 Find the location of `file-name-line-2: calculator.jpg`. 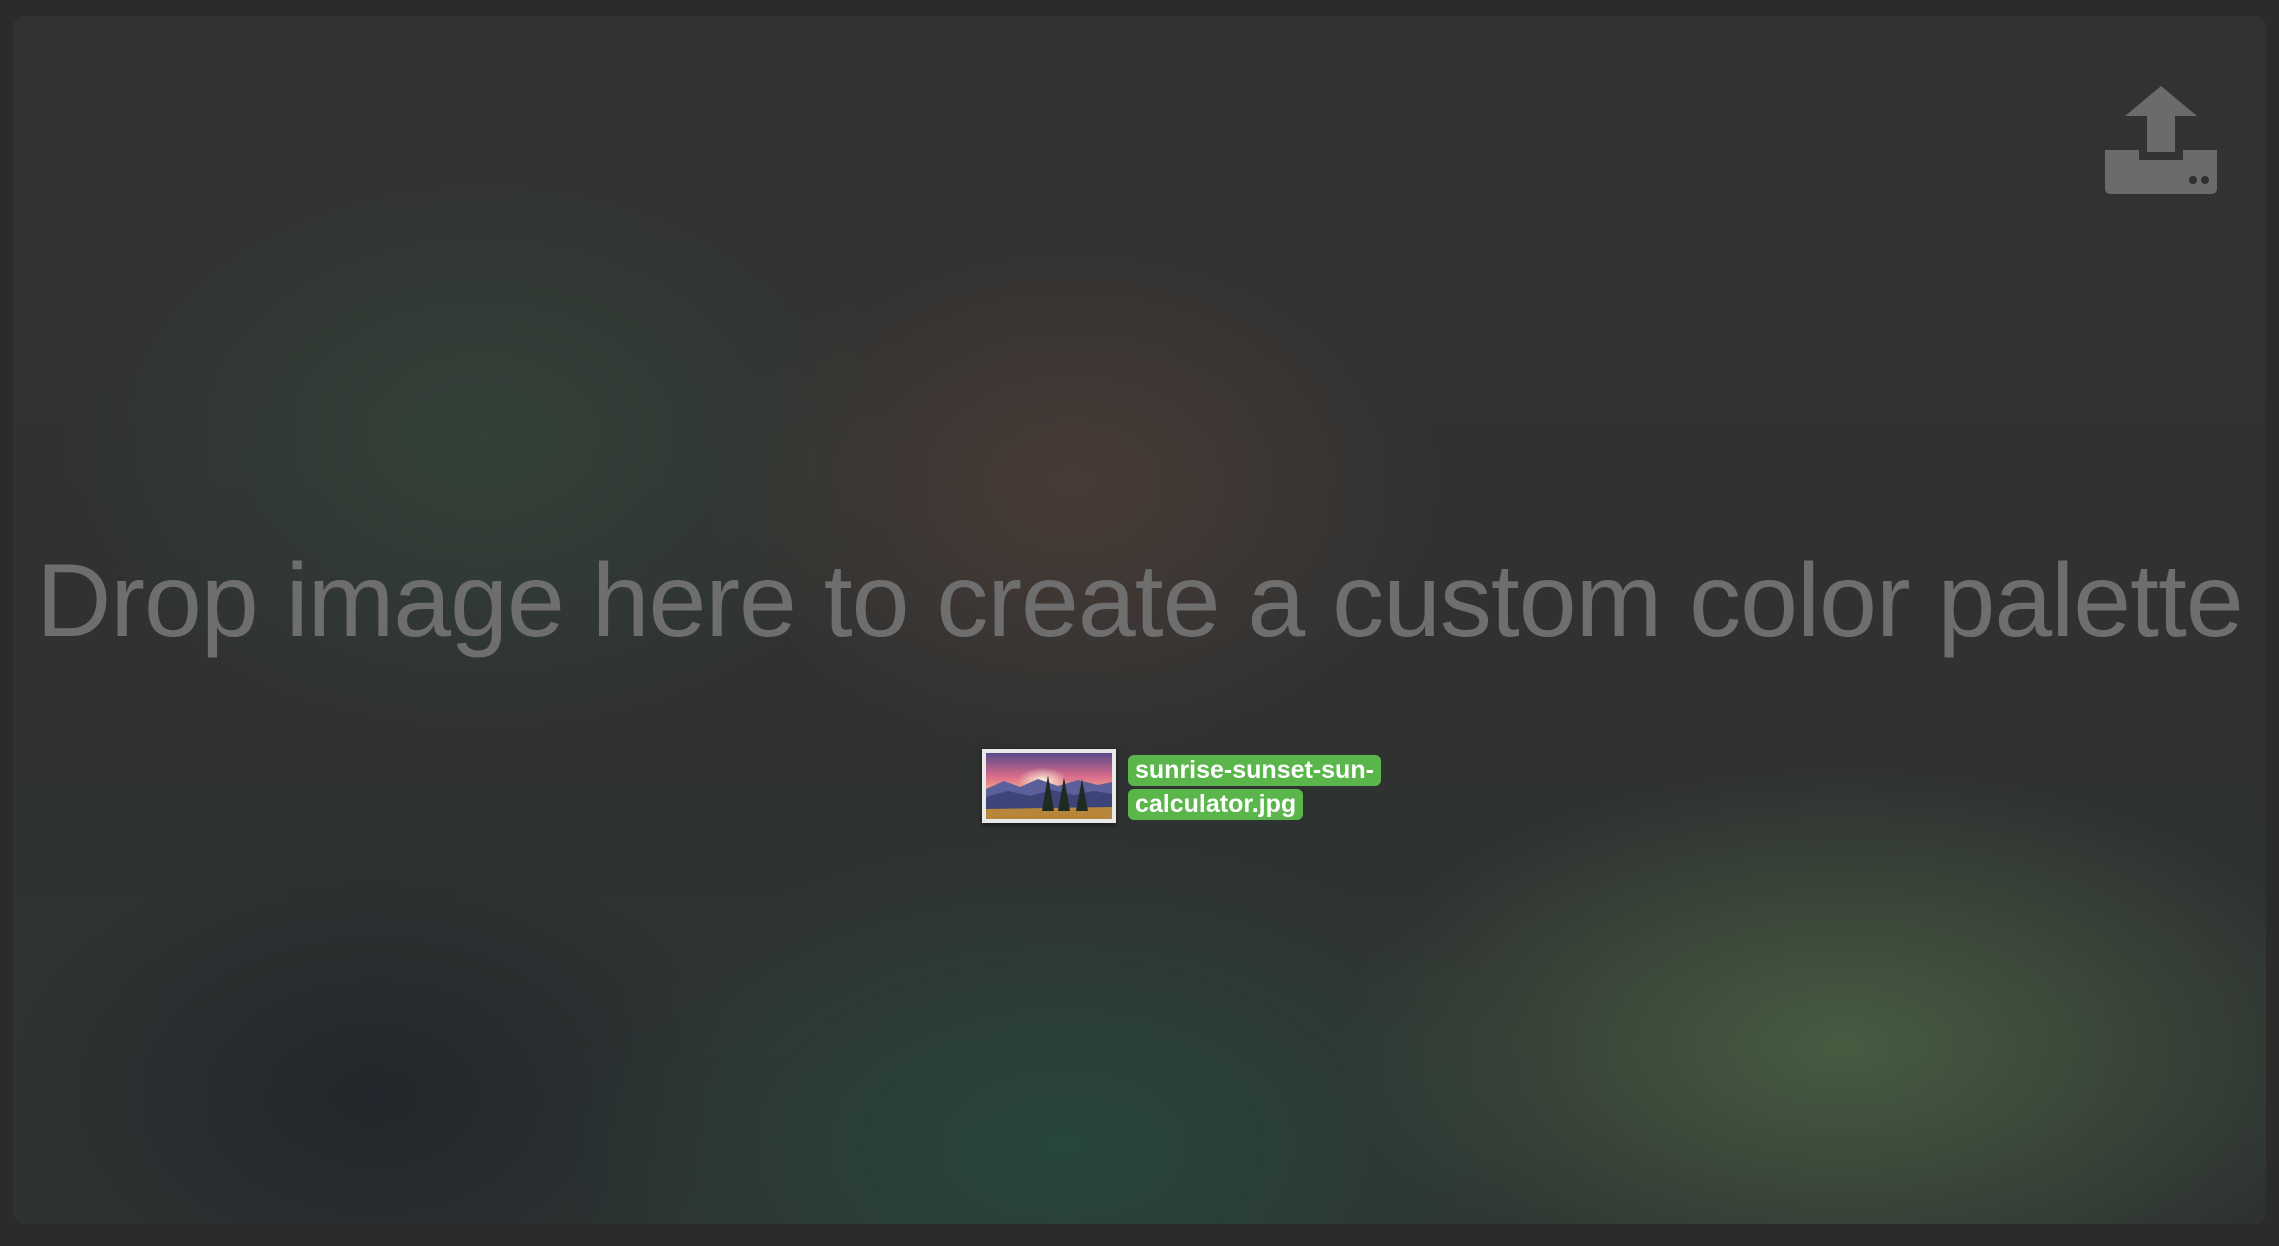

file-name-line-2: calculator.jpg is located at coordinates (1216, 804).